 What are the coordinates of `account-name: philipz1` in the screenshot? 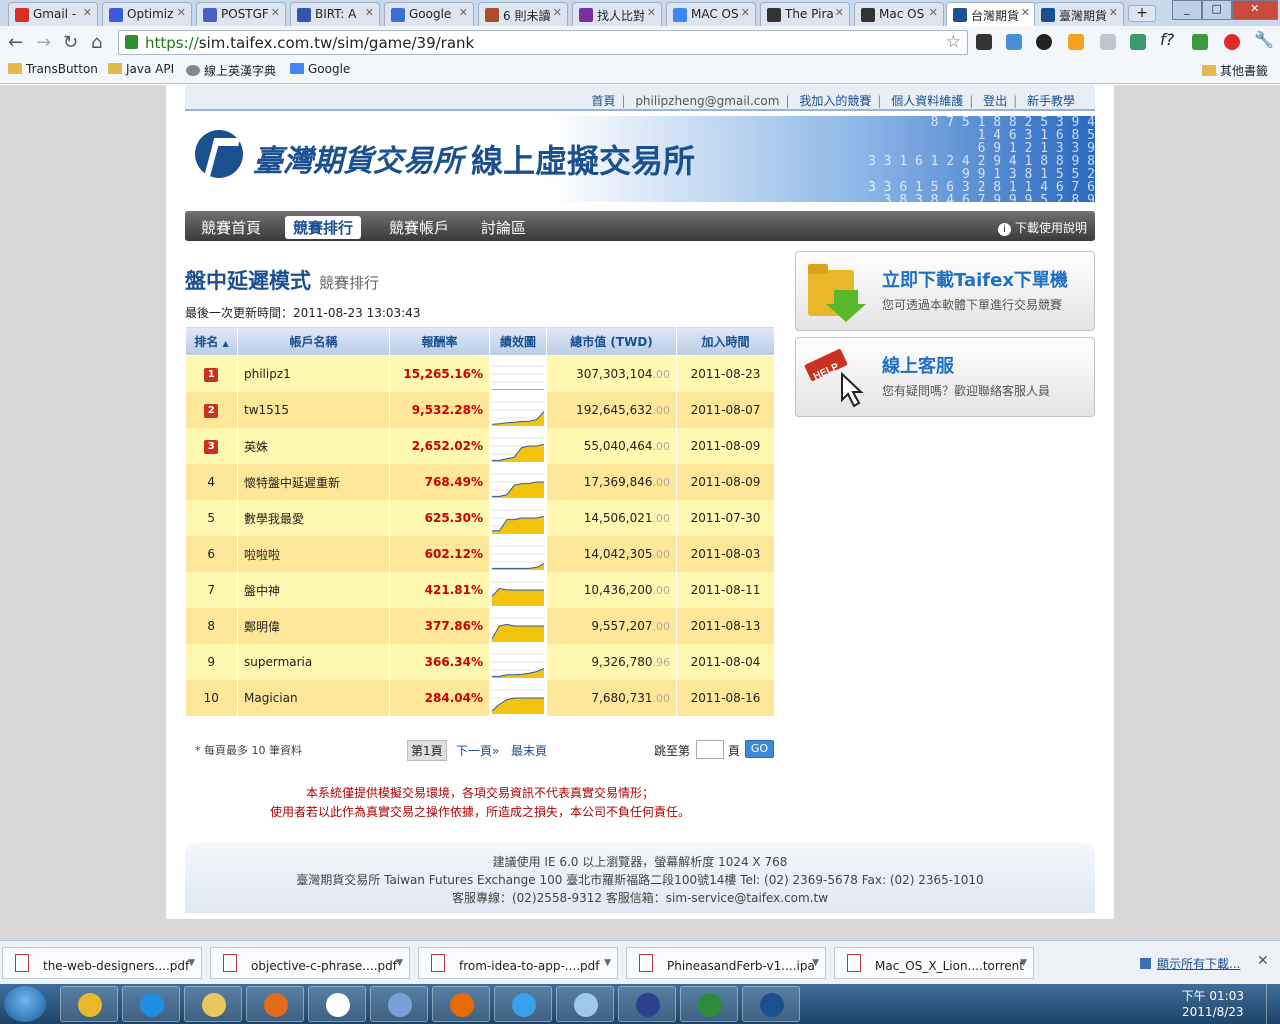 It's located at (313, 373).